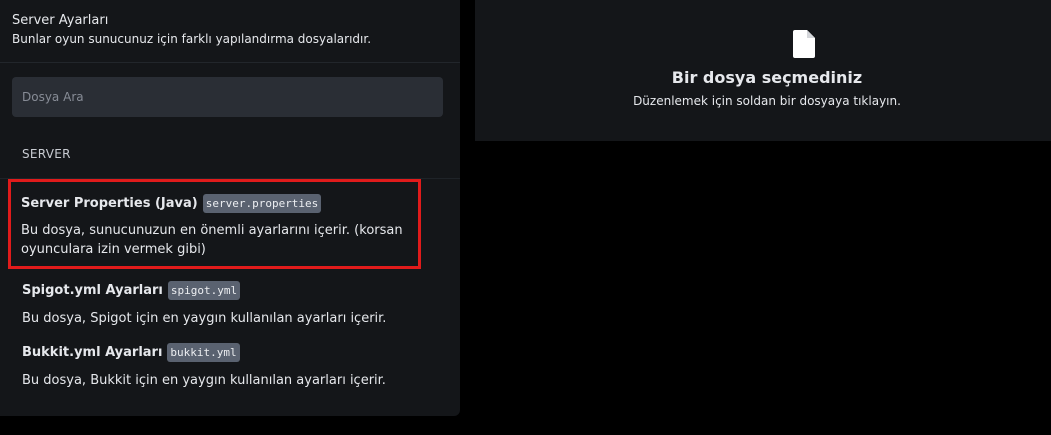 This screenshot has width=1051, height=435. What do you see at coordinates (203, 352) in the screenshot?
I see `file-name-badge: bukkit.yml` at bounding box center [203, 352].